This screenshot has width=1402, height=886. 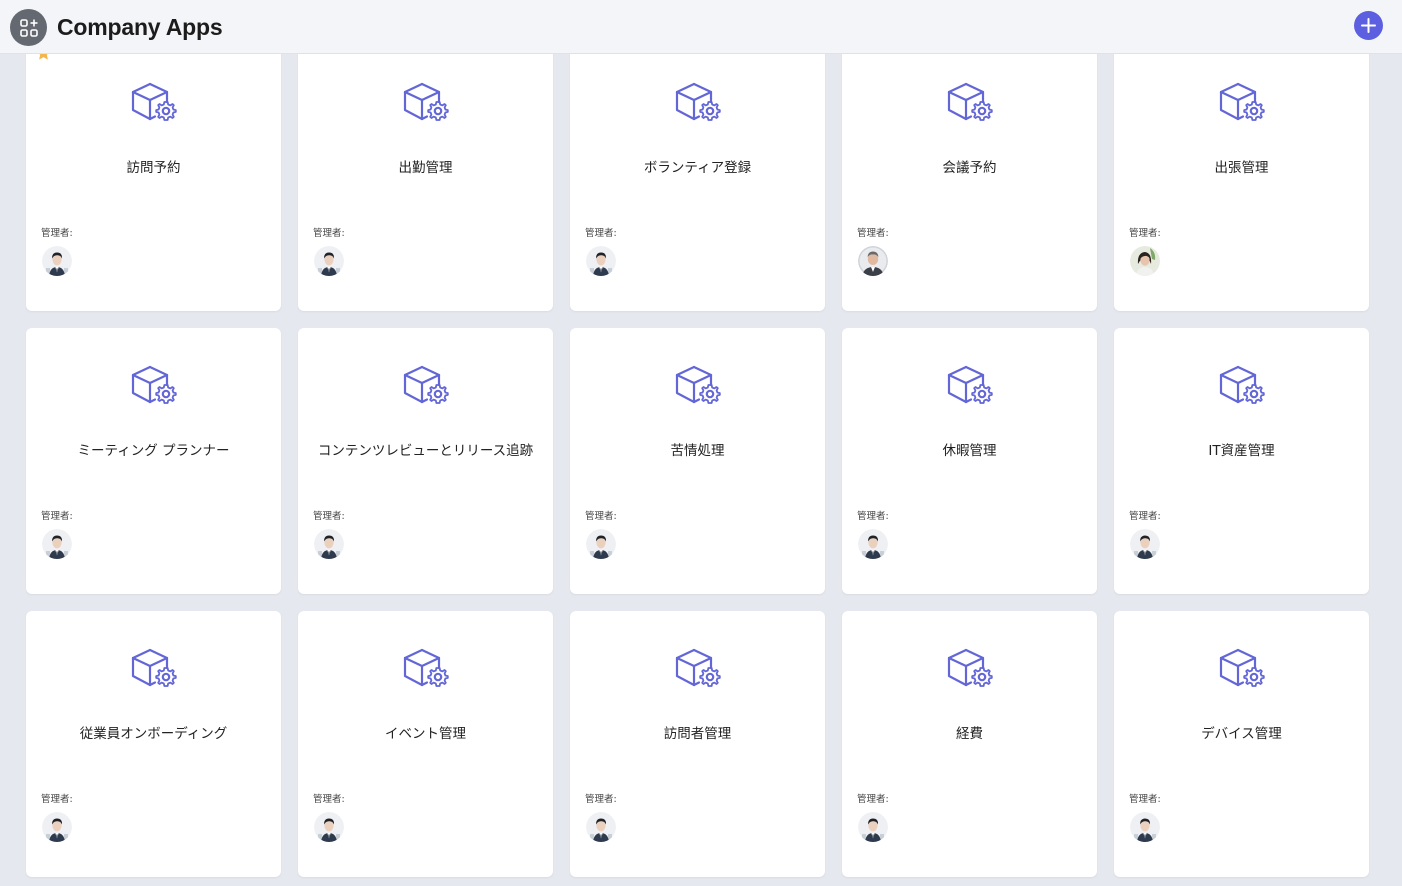 I want to click on app-name: 会議予約, so click(x=969, y=168).